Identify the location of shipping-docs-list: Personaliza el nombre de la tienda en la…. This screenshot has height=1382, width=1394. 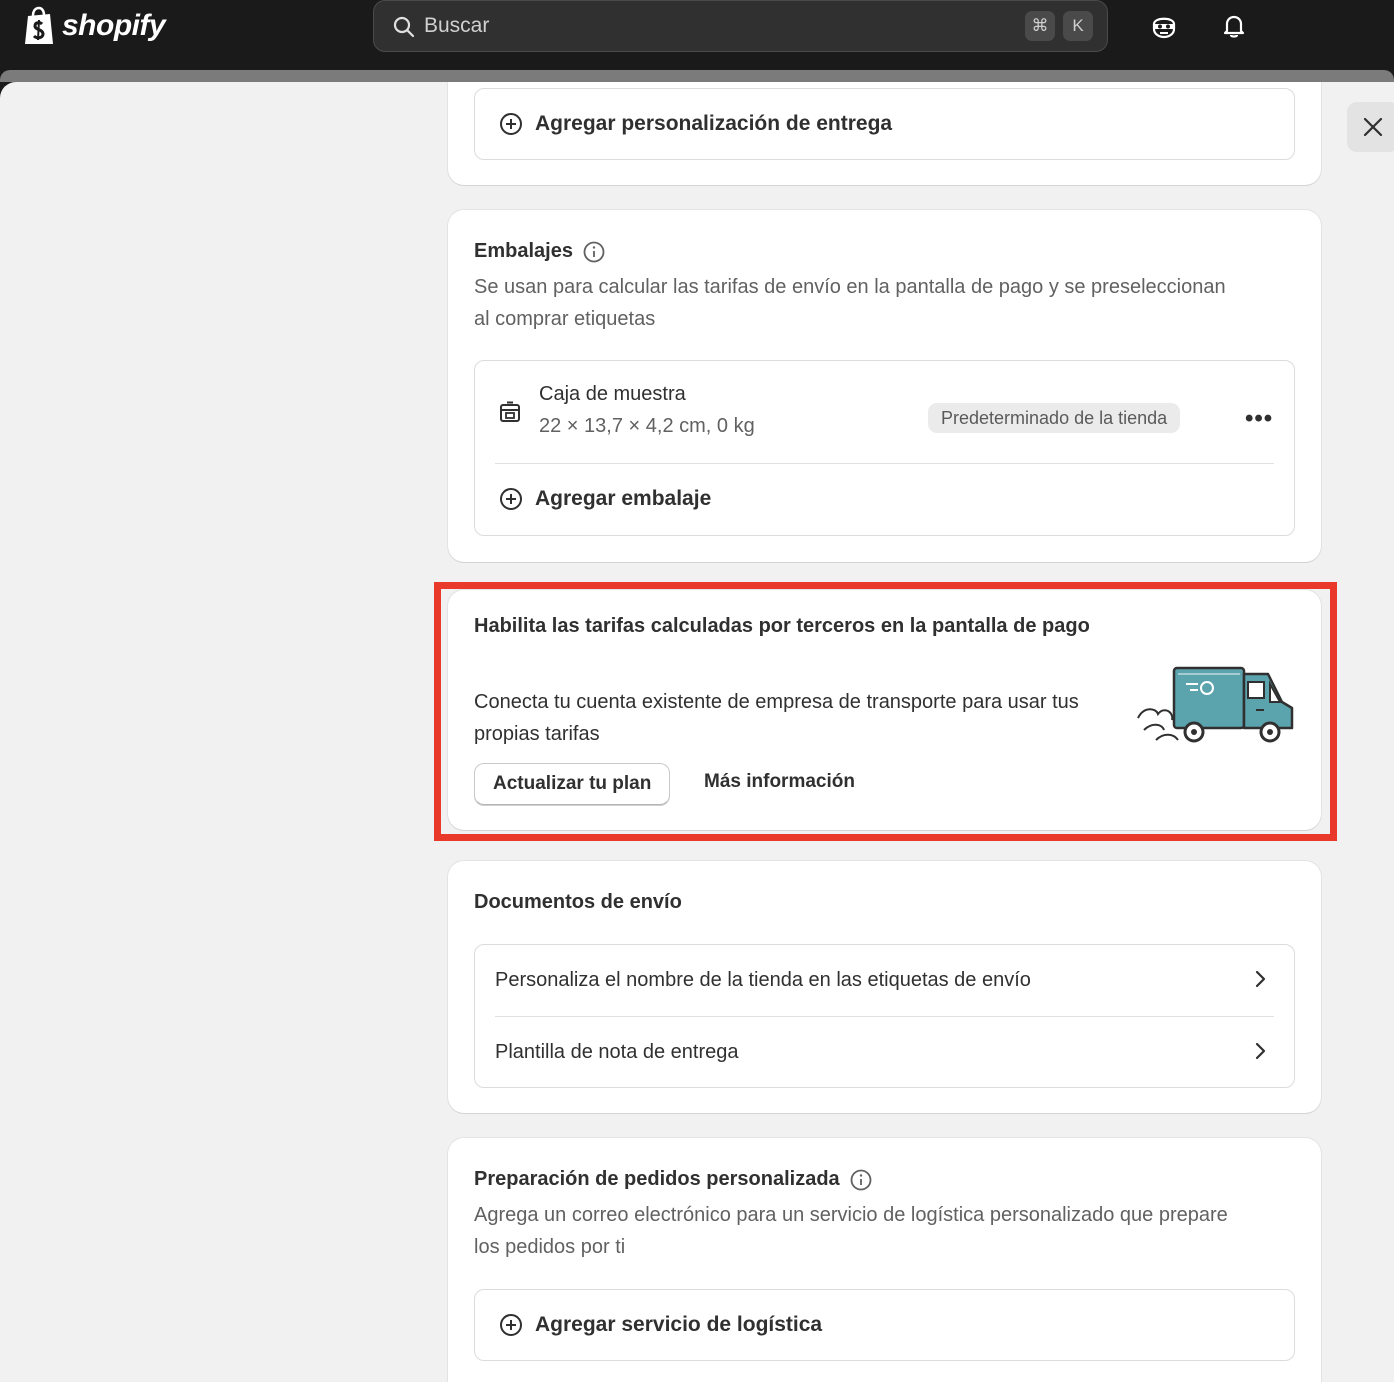
(884, 1016).